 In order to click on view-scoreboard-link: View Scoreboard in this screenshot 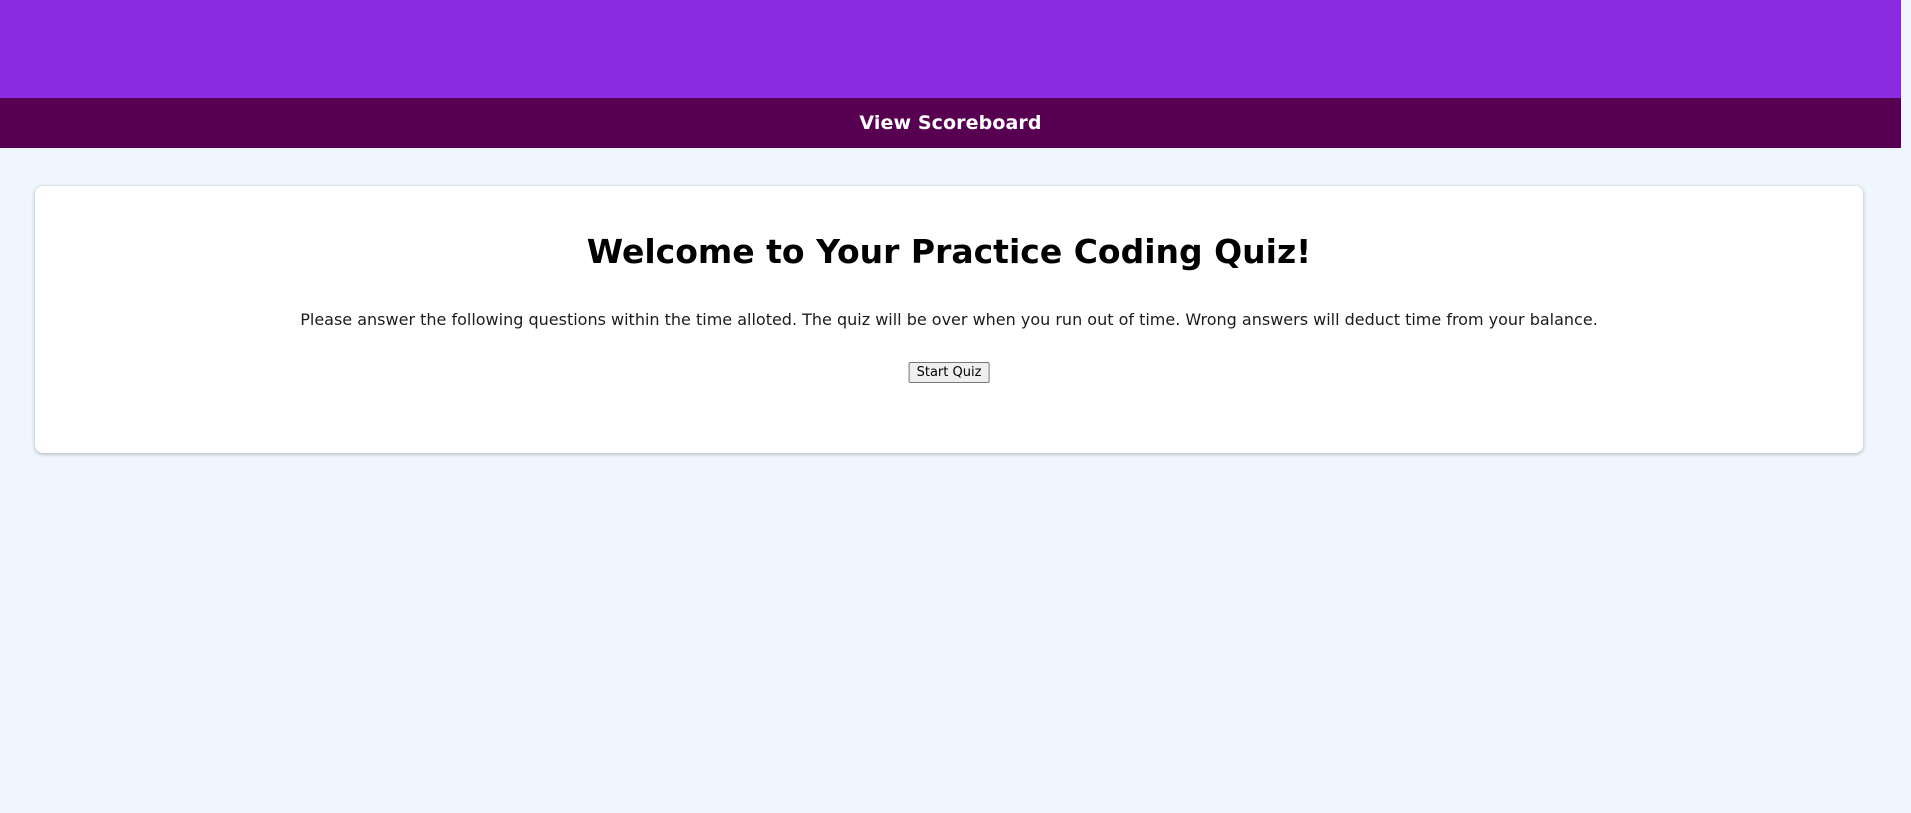, I will do `click(950, 123)`.